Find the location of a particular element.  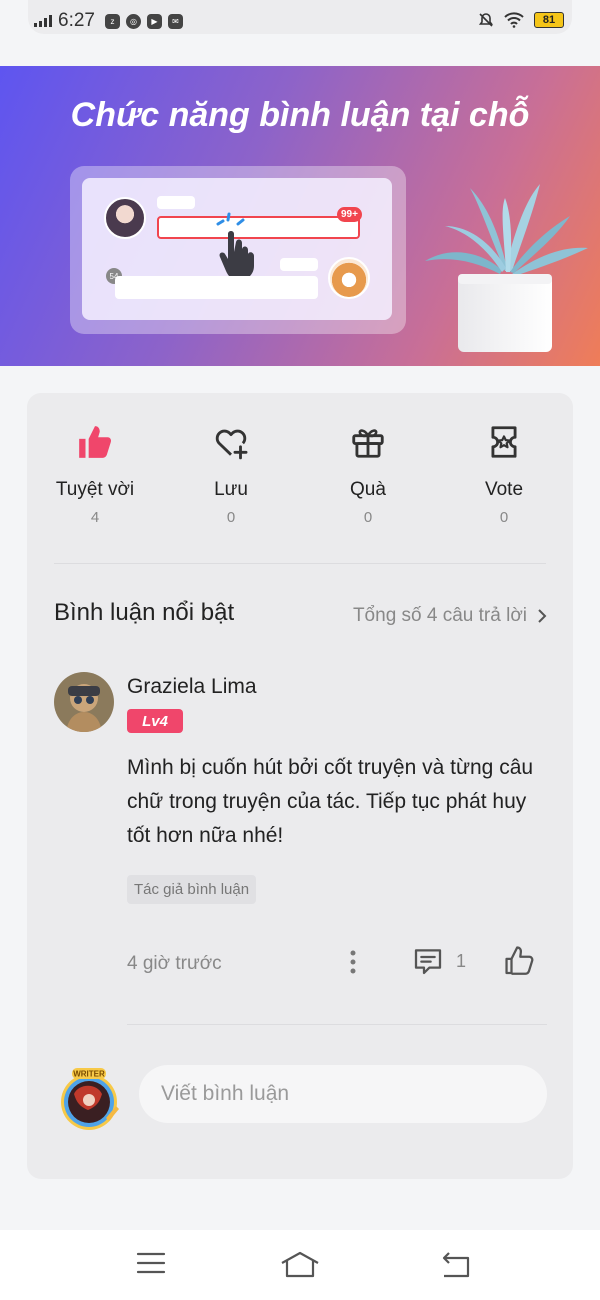

heart-plus-icon is located at coordinates (231, 444).